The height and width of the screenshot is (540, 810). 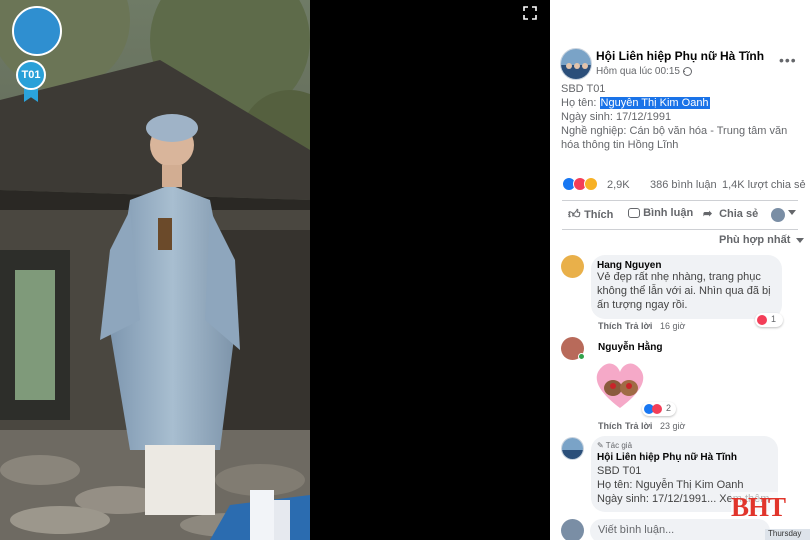 What do you see at coordinates (574, 214) in the screenshot?
I see `thumbs-up-icon: 👍︎` at bounding box center [574, 214].